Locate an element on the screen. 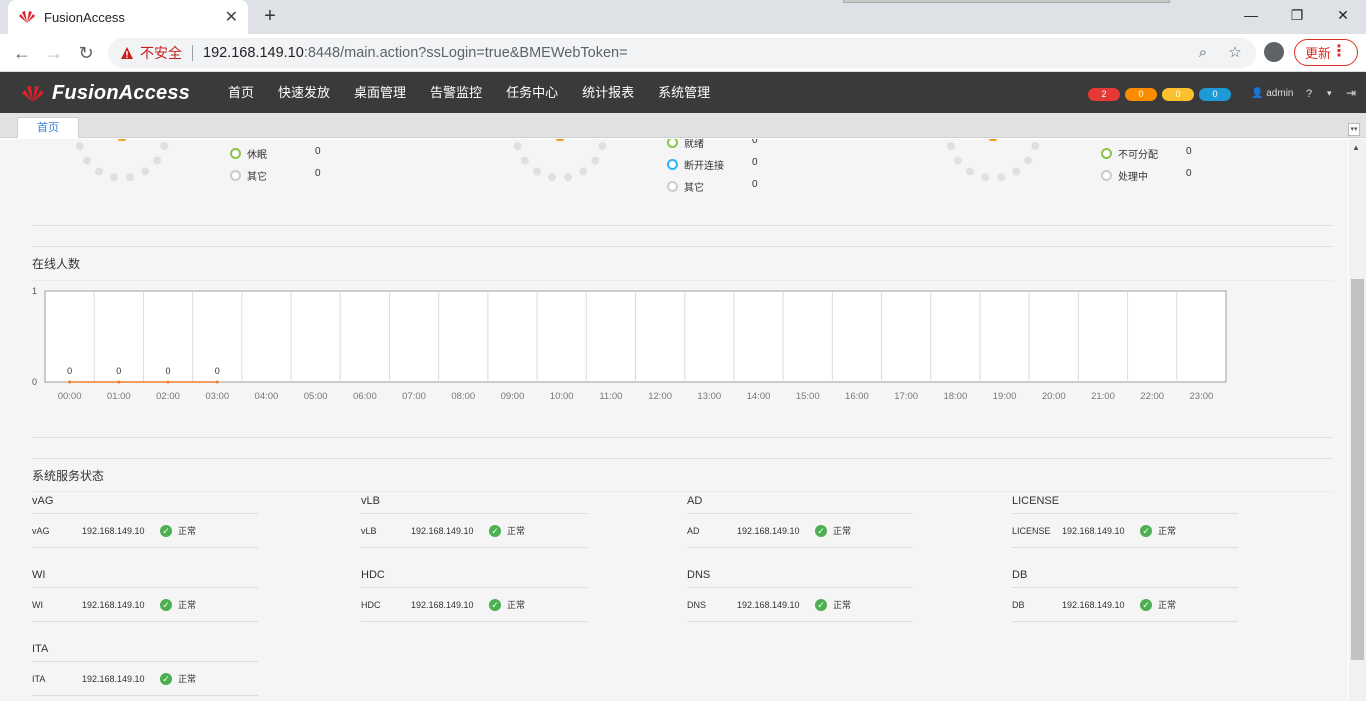  zoom-icon: ⌕ is located at coordinates (1203, 53).